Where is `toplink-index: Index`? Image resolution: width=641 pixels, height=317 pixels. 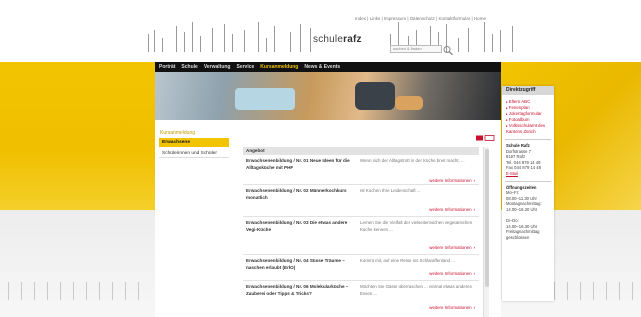
toplink-index: Index is located at coordinates (360, 18).